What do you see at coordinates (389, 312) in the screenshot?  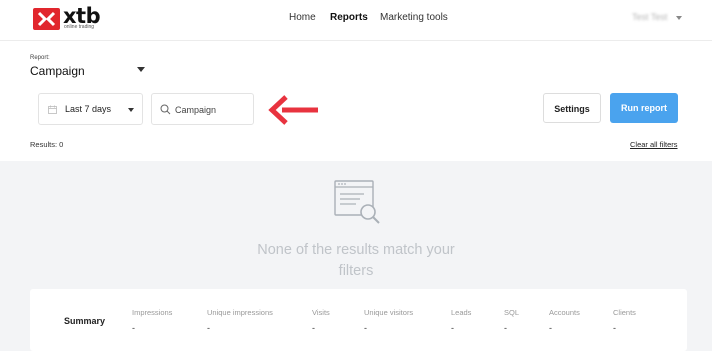 I see `metric-label-unique-visitors: Unique visitors` at bounding box center [389, 312].